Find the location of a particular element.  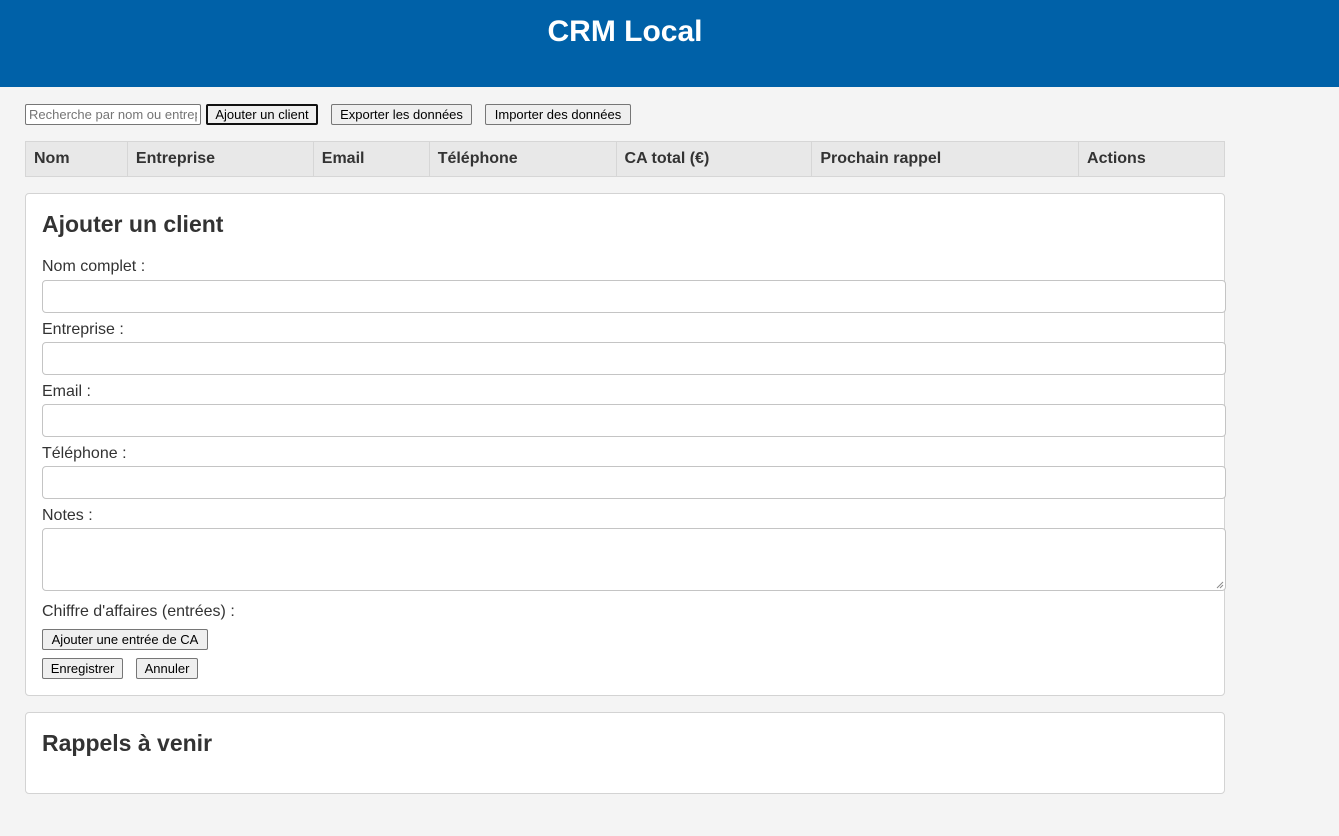

app-title: CRM Local is located at coordinates (625, 31).